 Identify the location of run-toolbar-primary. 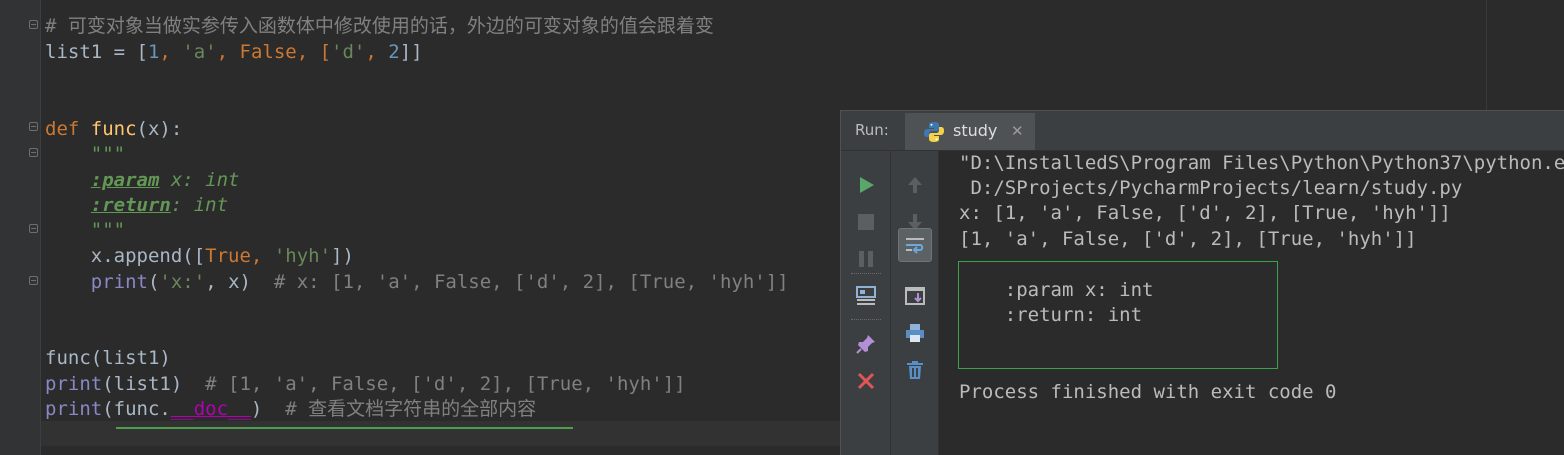
(866, 303).